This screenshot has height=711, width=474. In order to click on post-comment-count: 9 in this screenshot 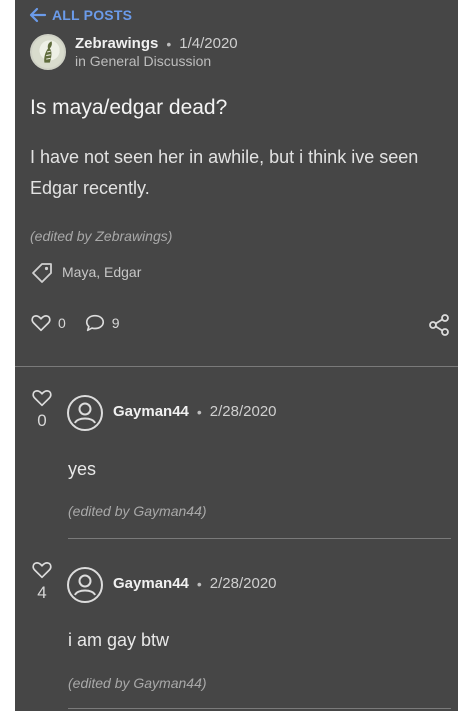, I will do `click(115, 323)`.